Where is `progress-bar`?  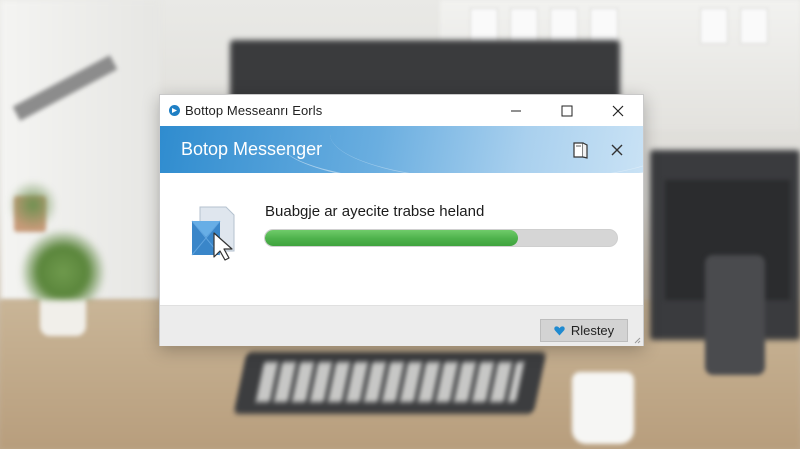 progress-bar is located at coordinates (441, 238).